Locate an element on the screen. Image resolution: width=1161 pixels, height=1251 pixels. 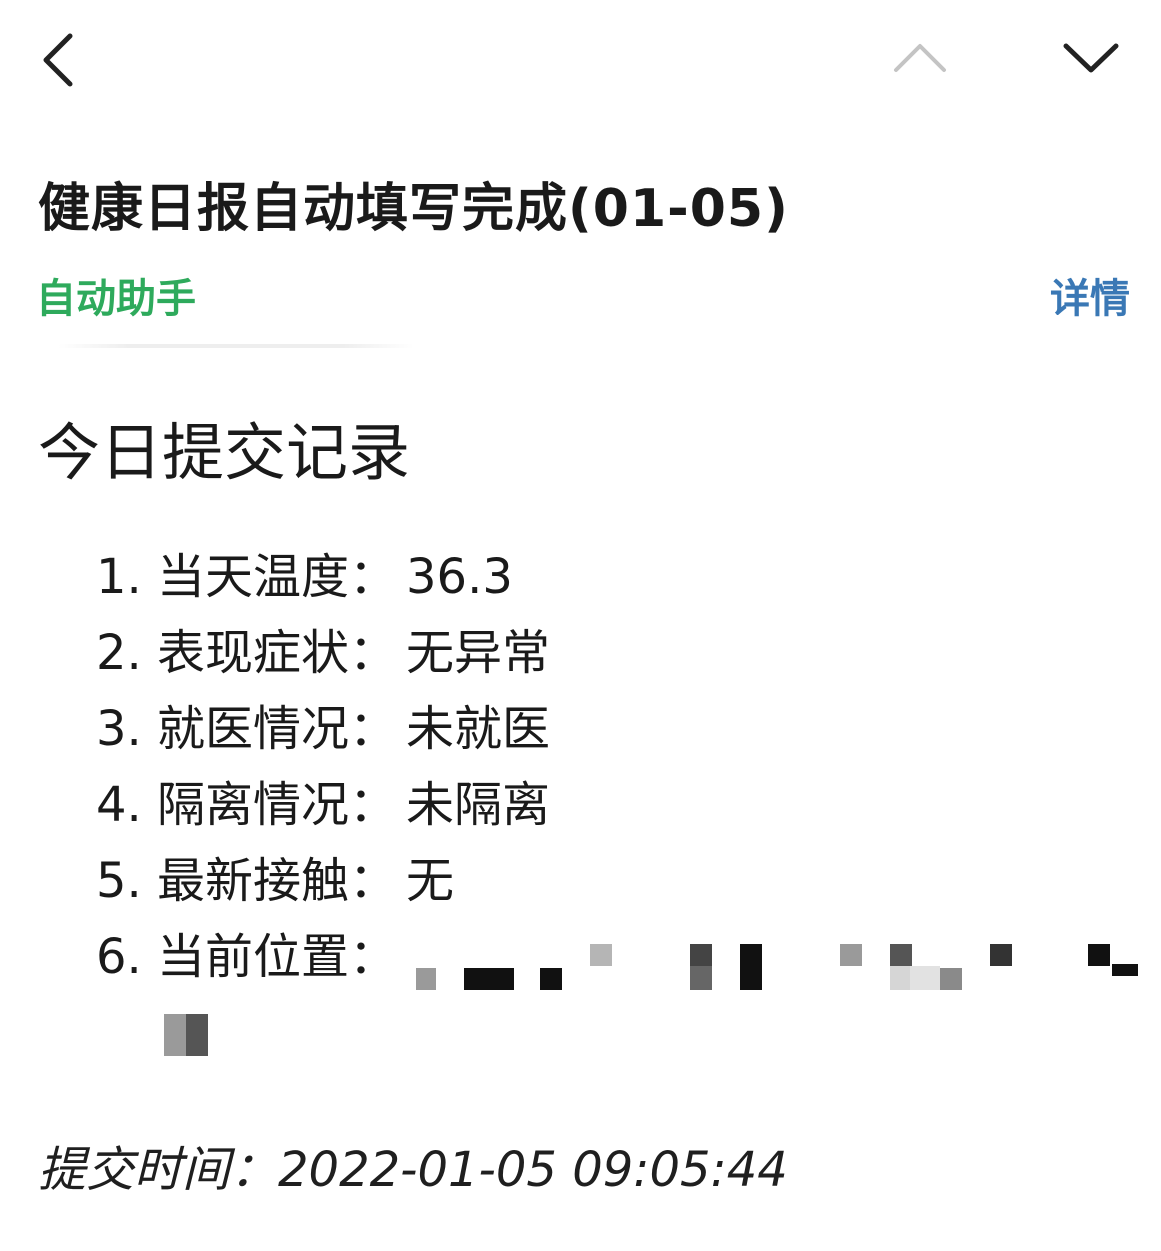
record-value: 未就医 is located at coordinates (478, 729).